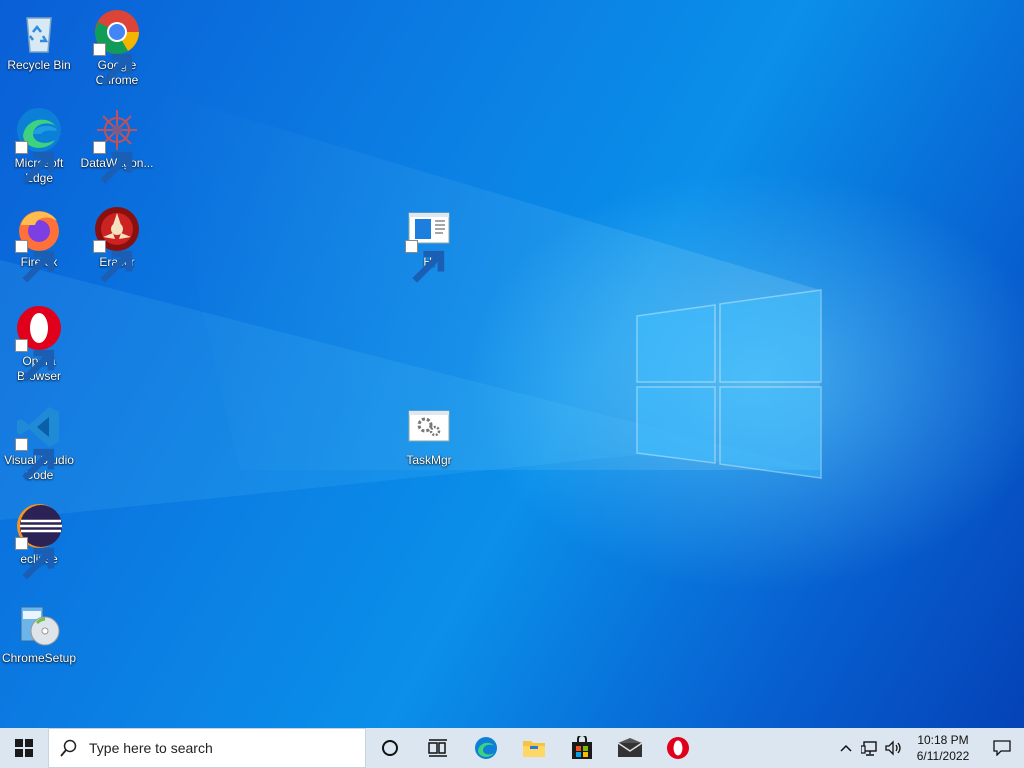  What do you see at coordinates (39, 658) in the screenshot?
I see `icon-label: ChromeSetup` at bounding box center [39, 658].